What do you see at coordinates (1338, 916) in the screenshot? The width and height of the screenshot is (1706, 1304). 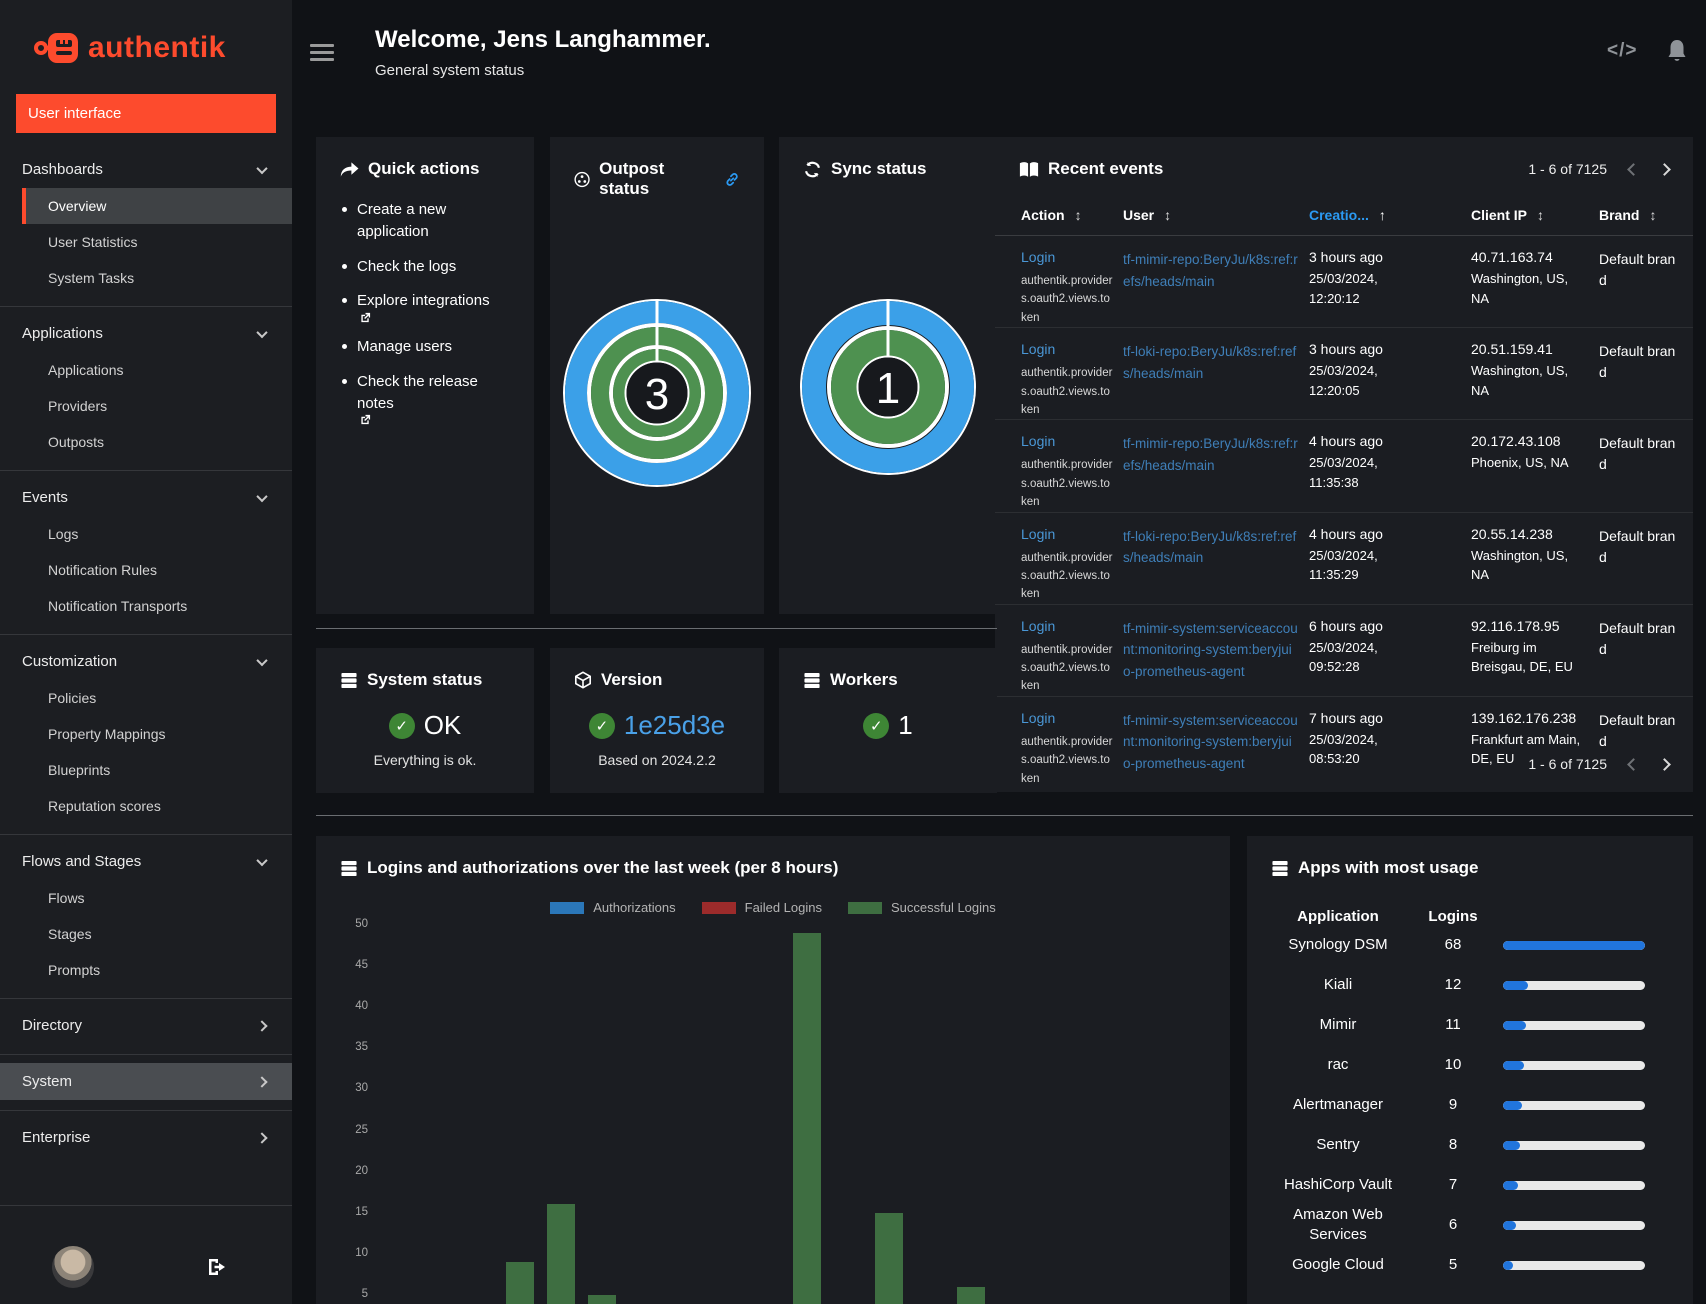 I see `apps-col-application: Application` at bounding box center [1338, 916].